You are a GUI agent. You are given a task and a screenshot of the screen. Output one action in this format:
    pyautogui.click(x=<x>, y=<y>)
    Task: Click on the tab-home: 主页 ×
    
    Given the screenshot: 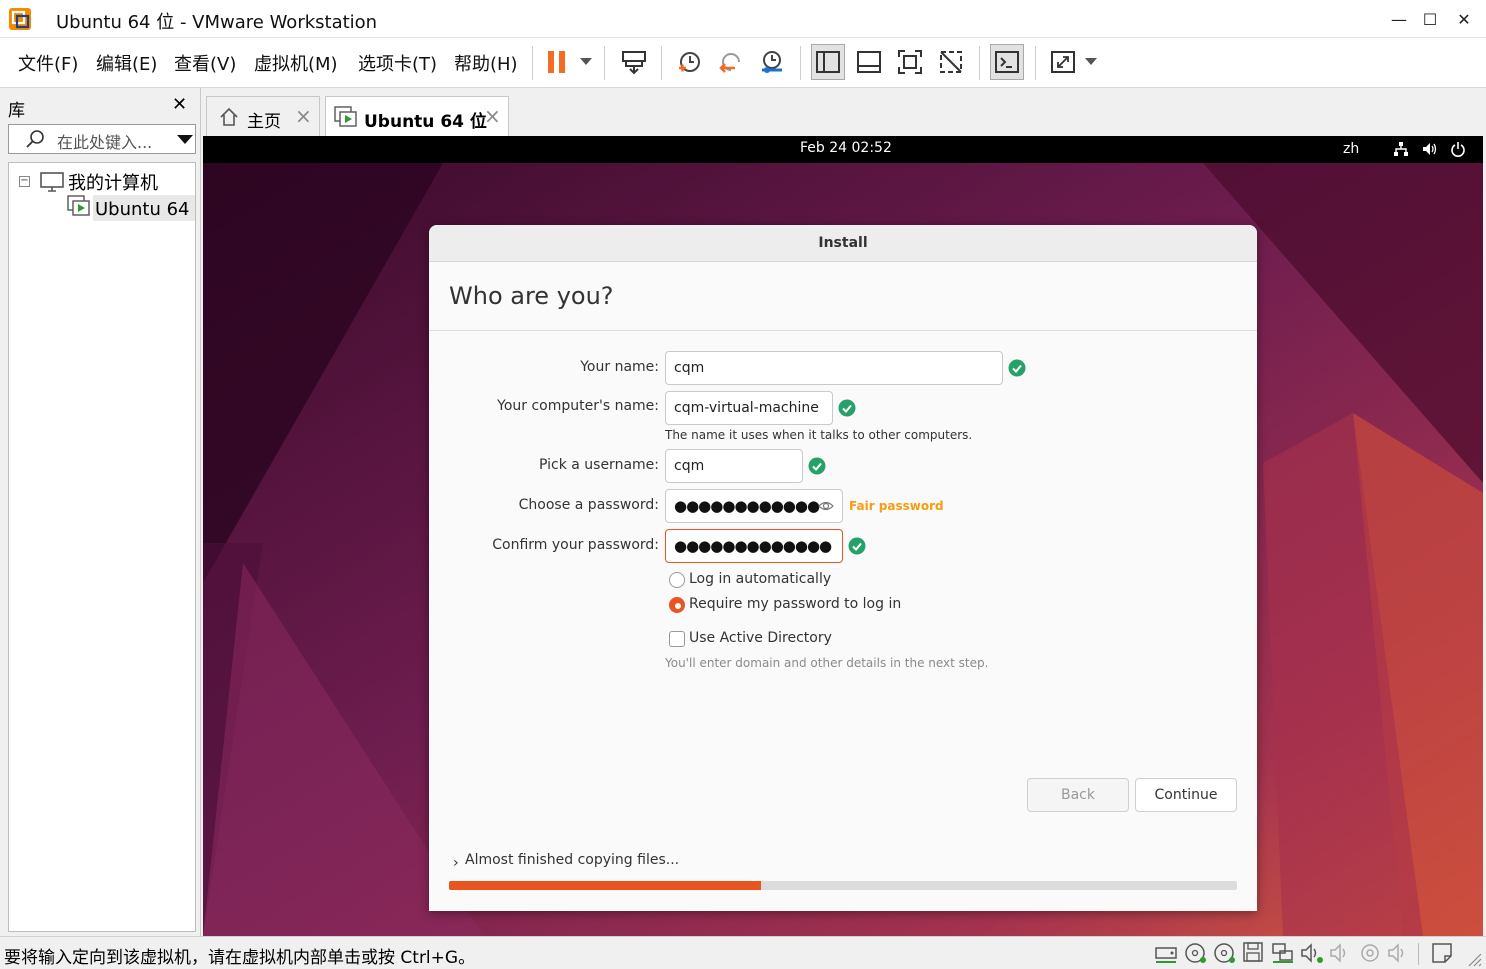 What is the action you would take?
    pyautogui.click(x=263, y=116)
    